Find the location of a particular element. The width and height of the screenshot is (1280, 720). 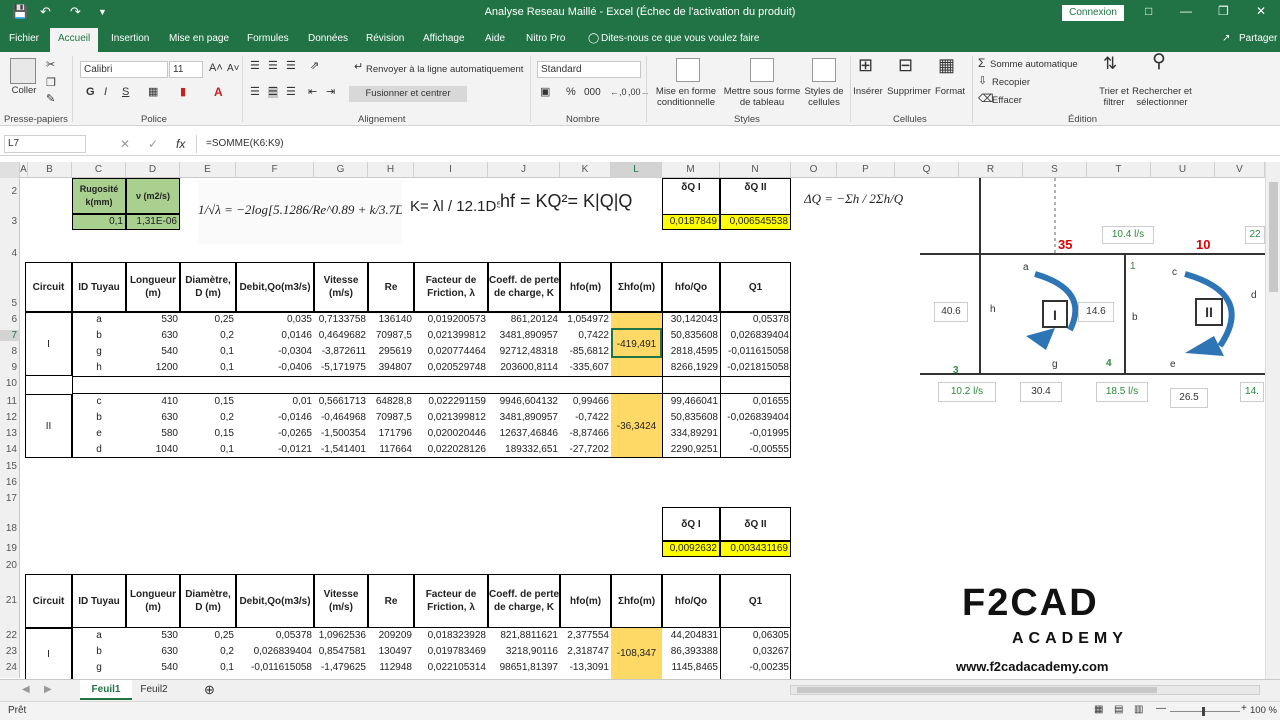

normal-view-icon: ▦ is located at coordinates (1098, 709).